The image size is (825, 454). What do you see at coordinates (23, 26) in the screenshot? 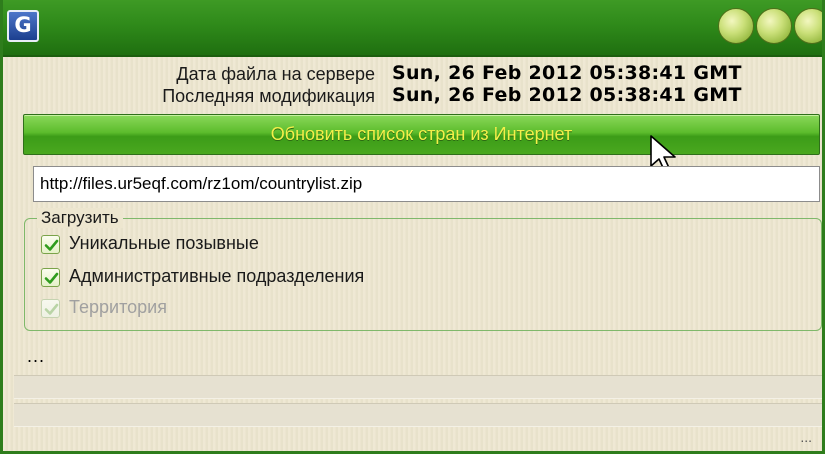
I see `app-icon: G` at bounding box center [23, 26].